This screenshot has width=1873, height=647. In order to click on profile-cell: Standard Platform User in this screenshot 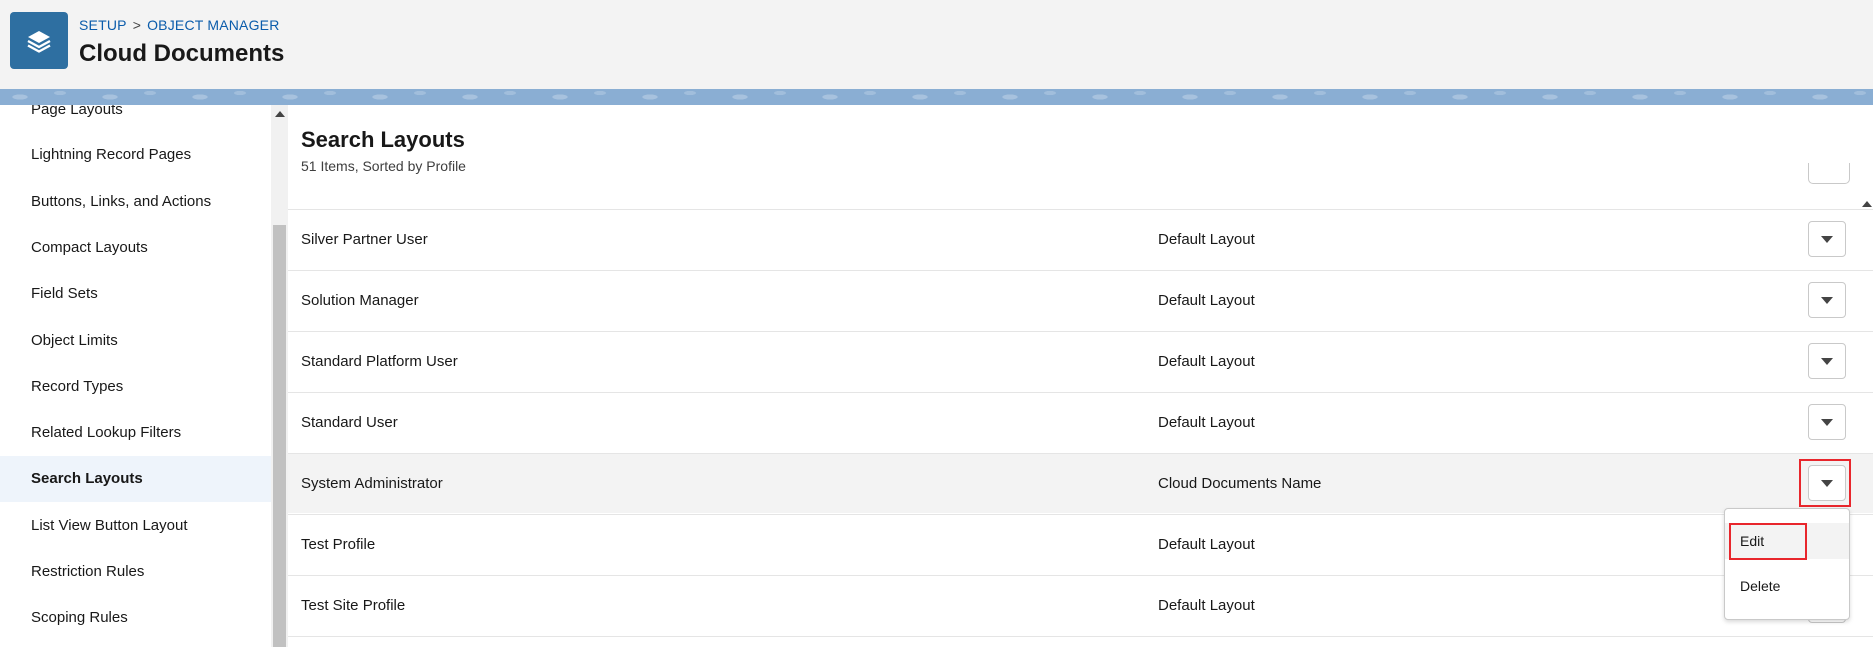, I will do `click(379, 361)`.